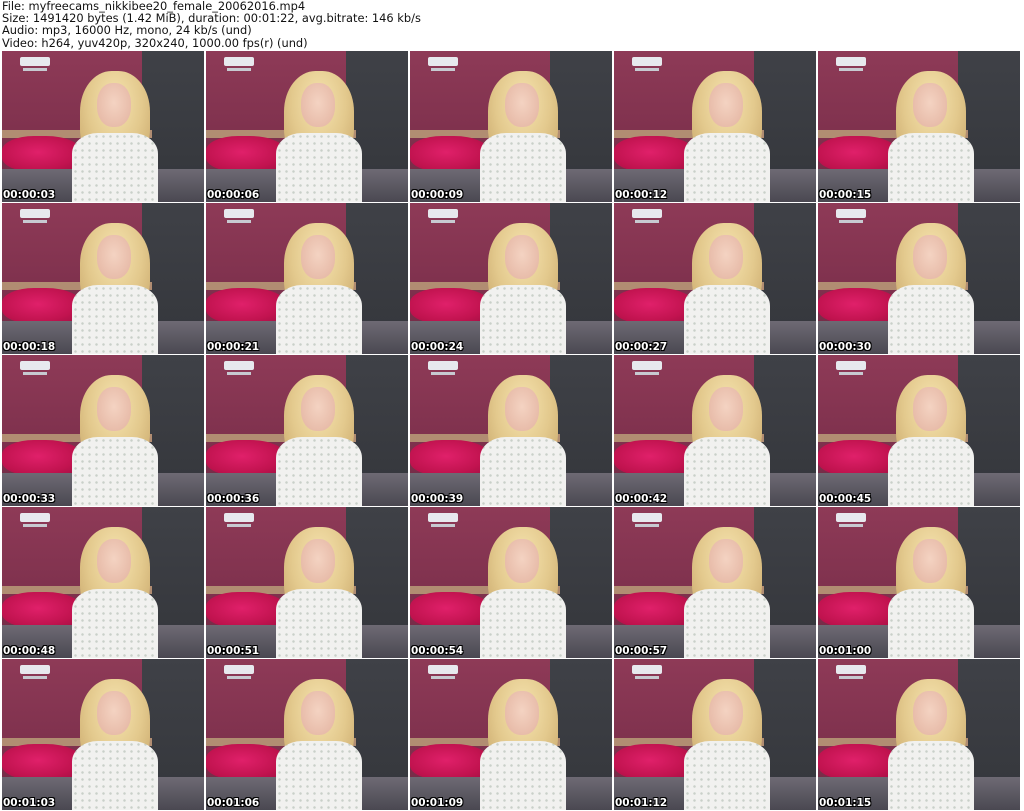 This screenshot has width=1024, height=811. I want to click on video-thumbnail: 00:00:21, so click(307, 278).